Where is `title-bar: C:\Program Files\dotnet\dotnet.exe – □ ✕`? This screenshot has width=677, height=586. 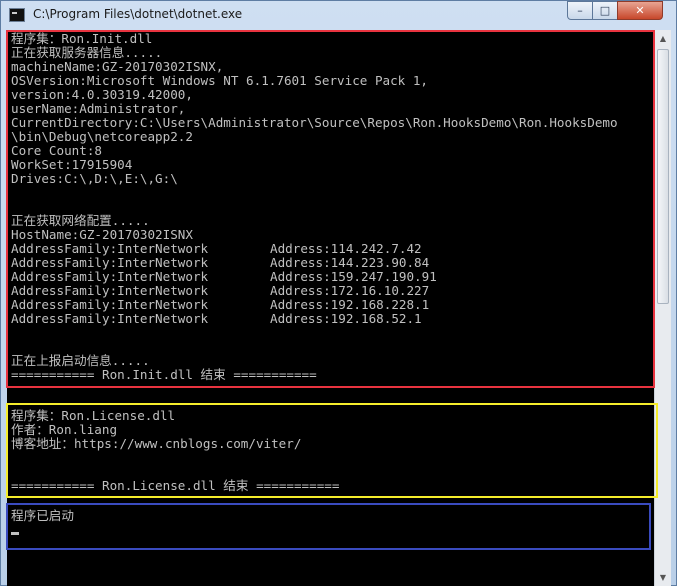
title-bar: C:\Program Files\dotnet\dotnet.exe – □ ✕ is located at coordinates (338, 16).